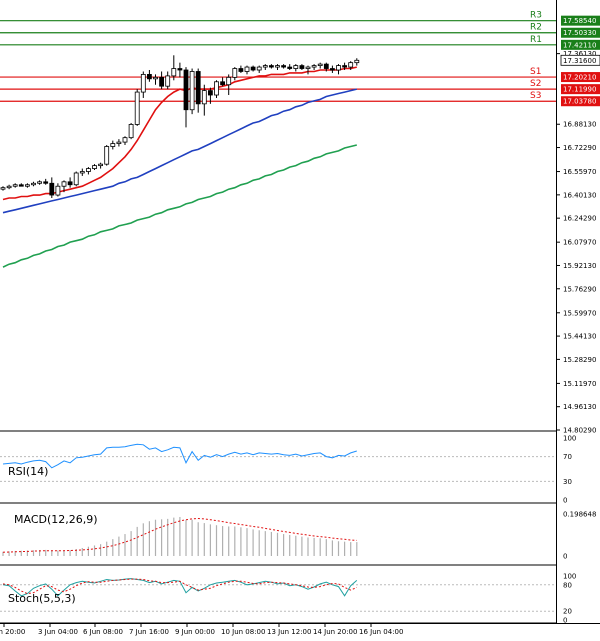 This screenshot has height=641, width=600. What do you see at coordinates (567, 612) in the screenshot?
I see `stoch-tick-label: 20` at bounding box center [567, 612].